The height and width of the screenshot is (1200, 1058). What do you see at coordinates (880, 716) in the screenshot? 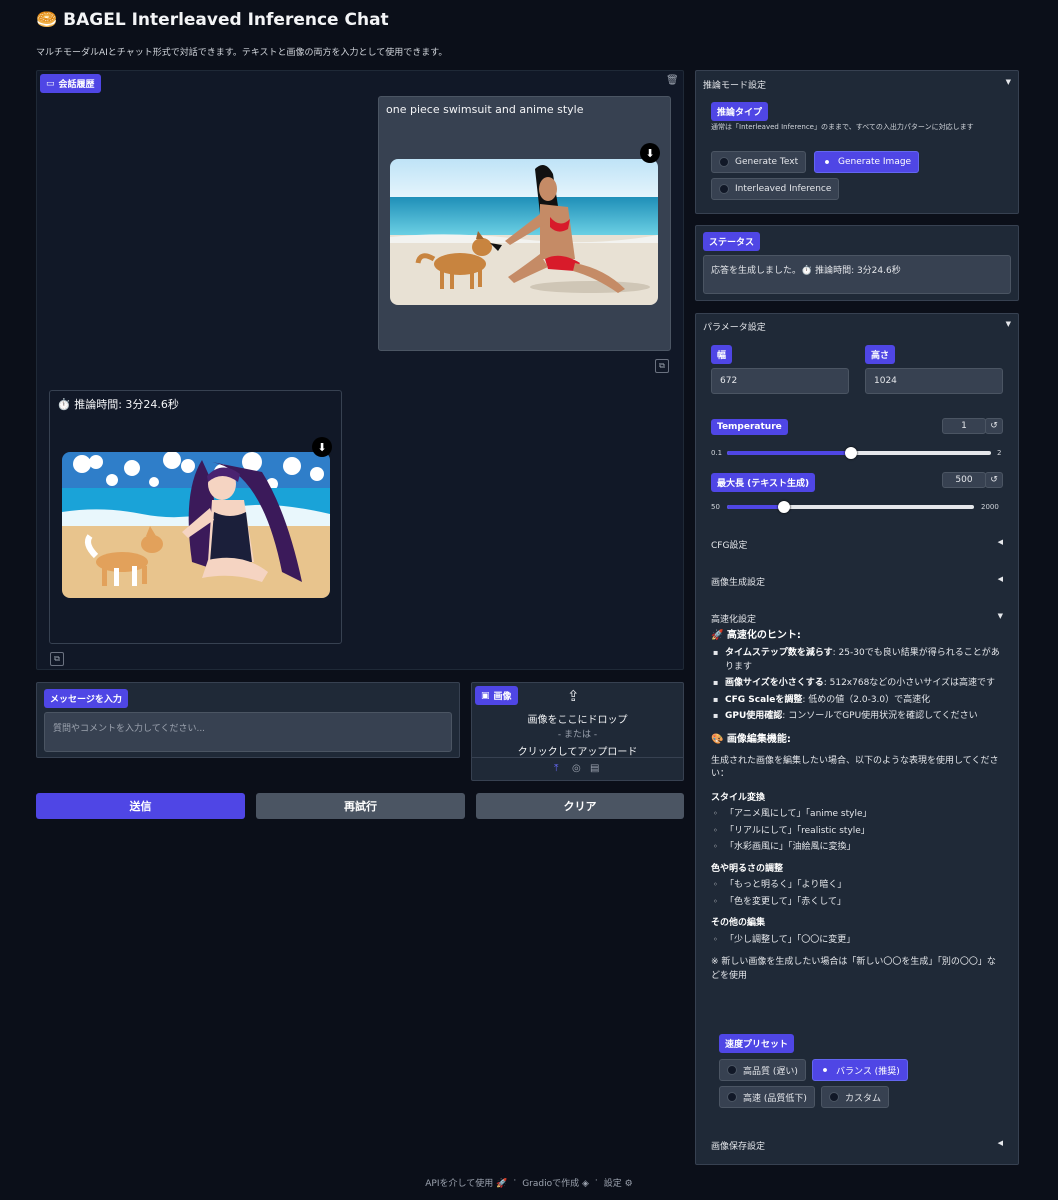
I see `tip-text: : コンソールでGPU使用状況を確認してください` at bounding box center [880, 716].